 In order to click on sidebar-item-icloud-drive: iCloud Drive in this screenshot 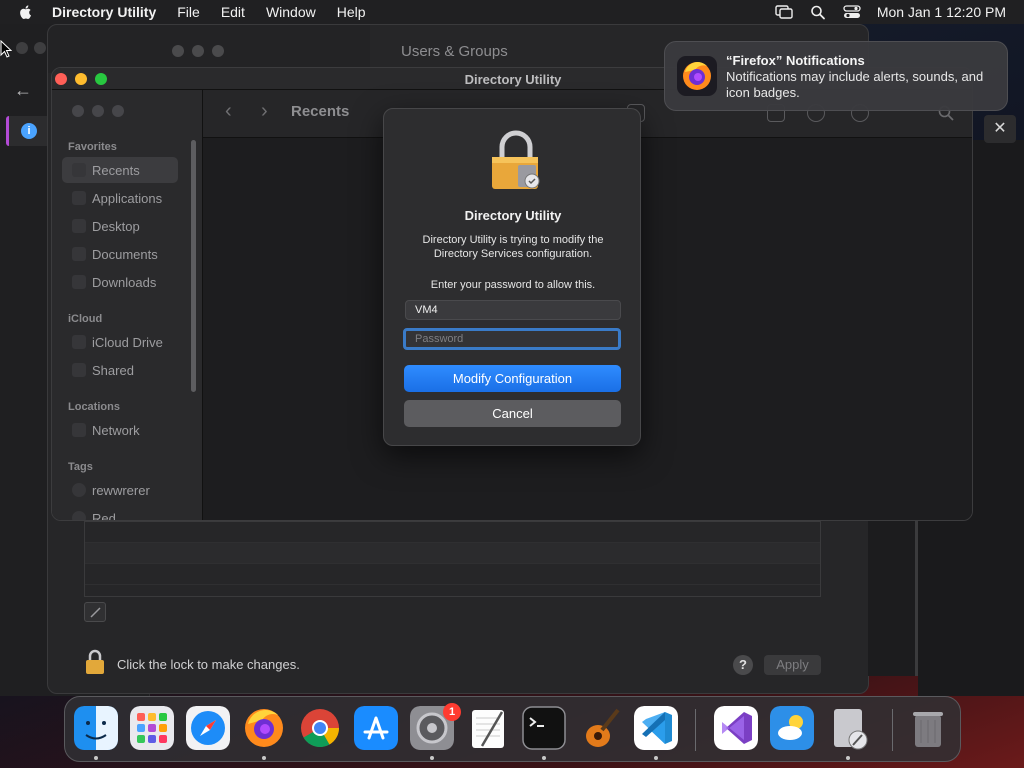, I will do `click(120, 342)`.